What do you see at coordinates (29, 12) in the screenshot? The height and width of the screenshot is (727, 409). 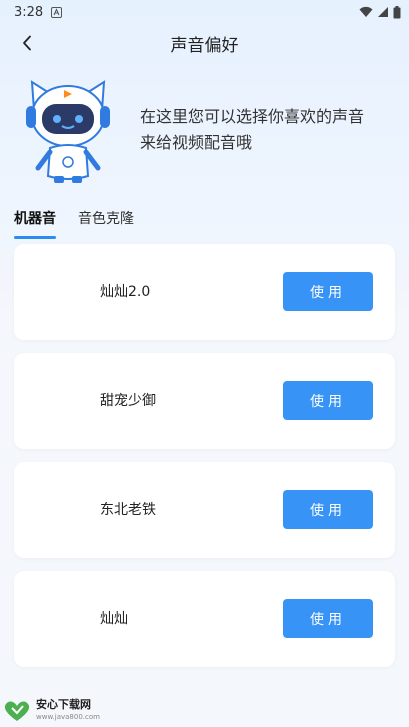 I see `status-time: 3:28` at bounding box center [29, 12].